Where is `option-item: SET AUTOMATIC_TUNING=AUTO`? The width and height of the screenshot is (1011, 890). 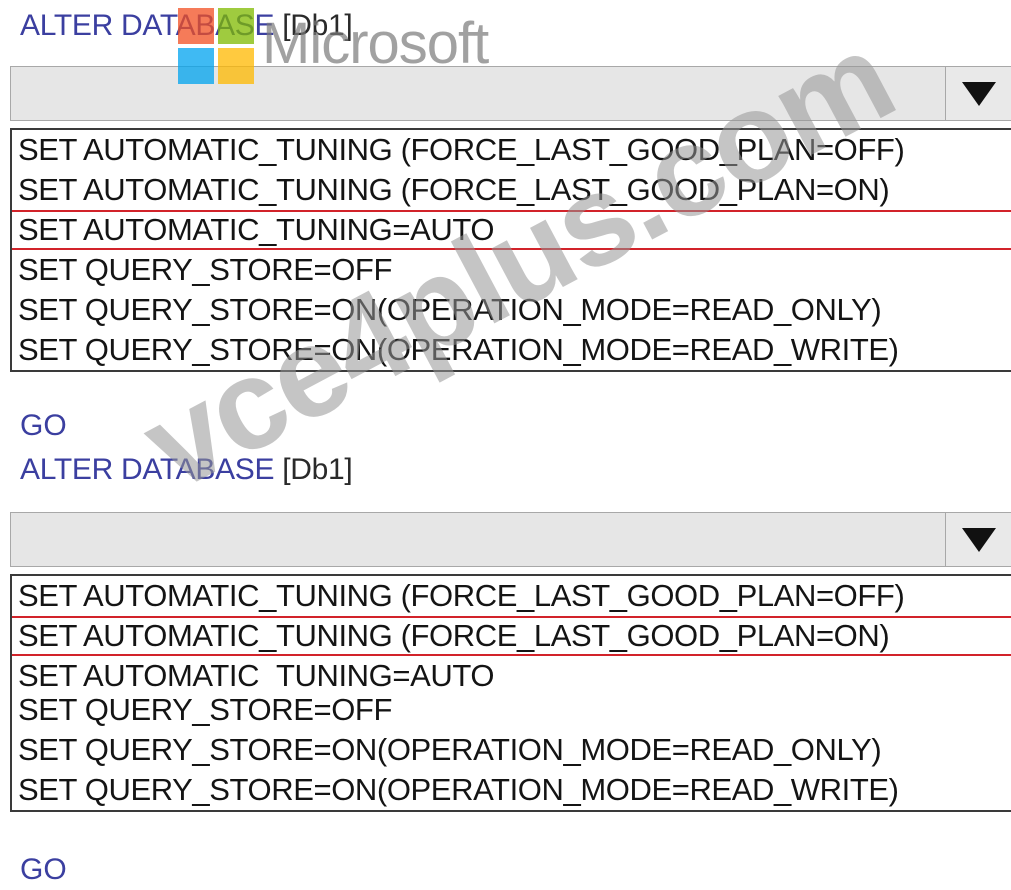 option-item: SET AUTOMATIC_TUNING=AUTO is located at coordinates (511, 673).